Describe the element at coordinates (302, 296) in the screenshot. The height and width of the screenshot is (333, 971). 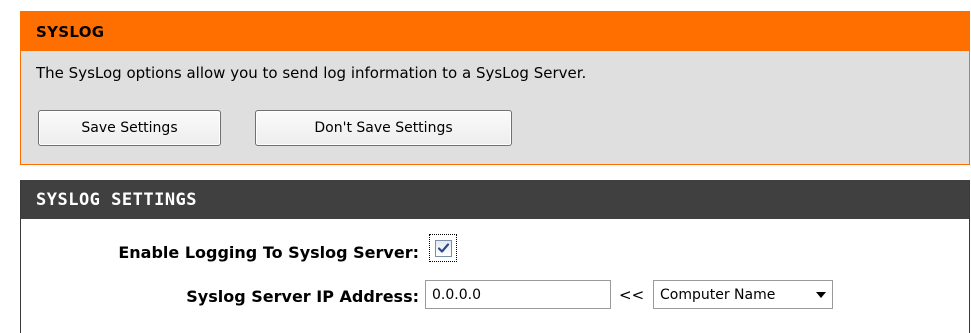
I see `syslog-server-ip-label: Syslog Server IP Address:` at that location.